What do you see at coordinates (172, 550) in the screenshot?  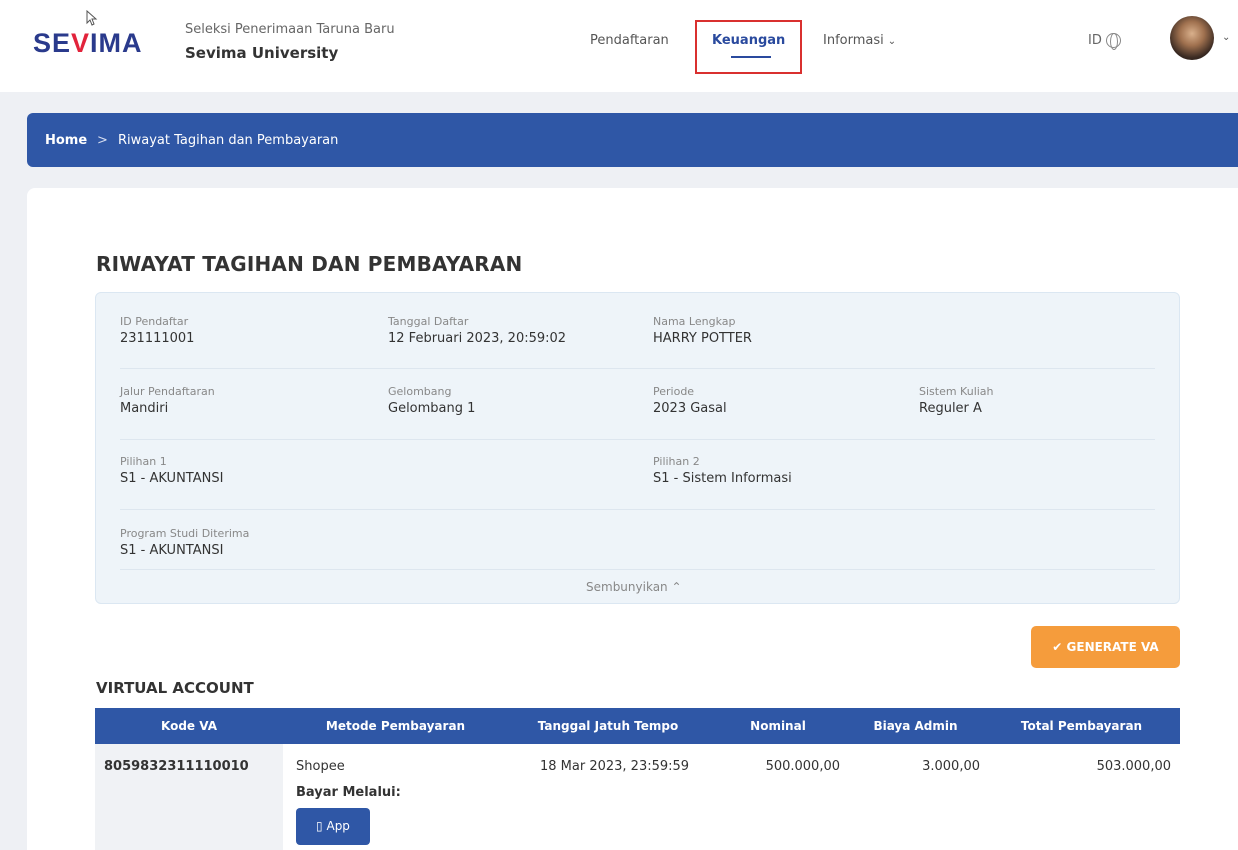 I see `prodi-diterima-value: S1 - AKUNTANSI` at bounding box center [172, 550].